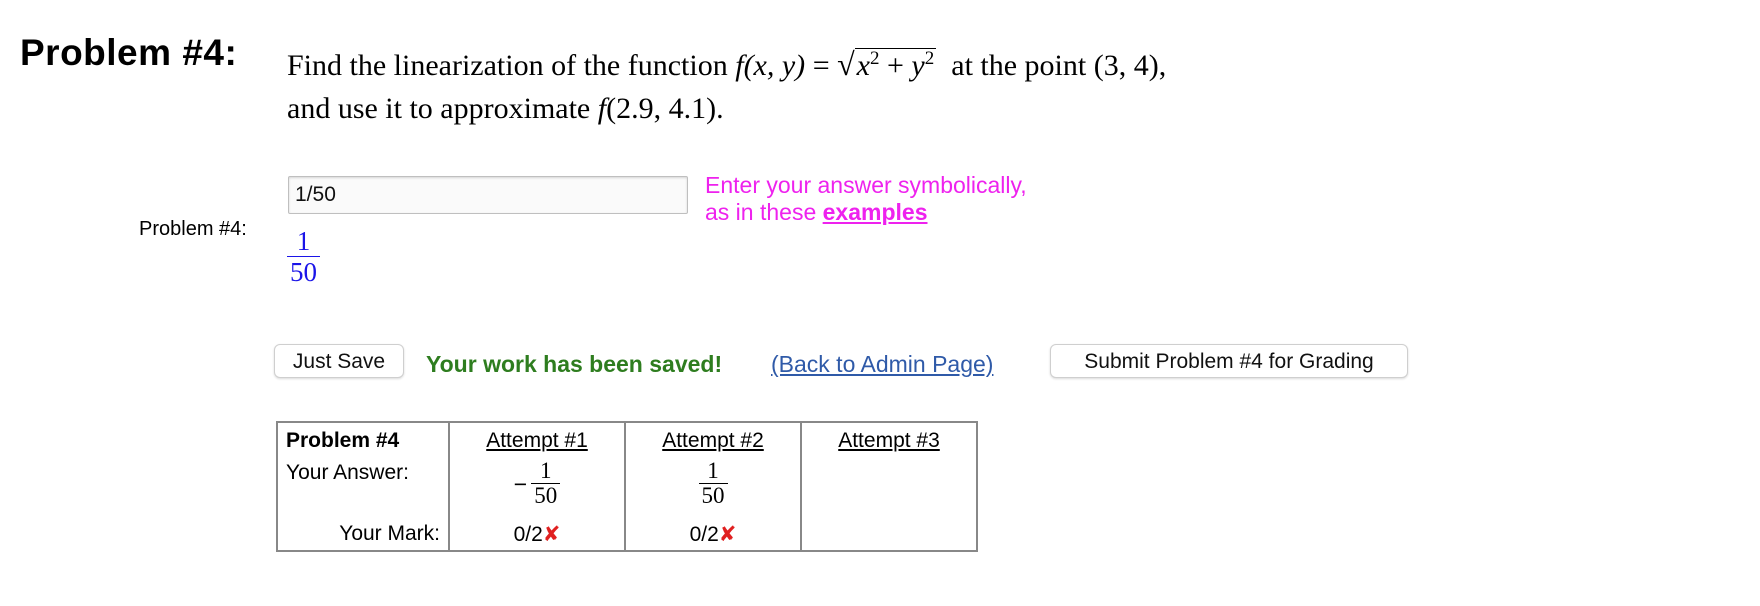 Image resolution: width=1760 pixels, height=606 pixels. I want to click on sqrt-expression: √x2 + y2, so click(887, 64).